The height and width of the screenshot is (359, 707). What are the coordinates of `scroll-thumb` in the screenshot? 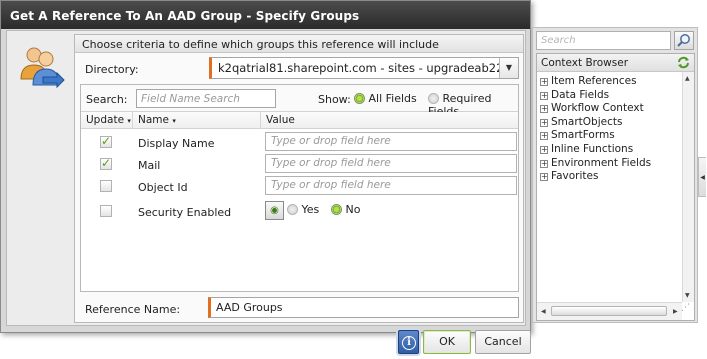 It's located at (609, 311).